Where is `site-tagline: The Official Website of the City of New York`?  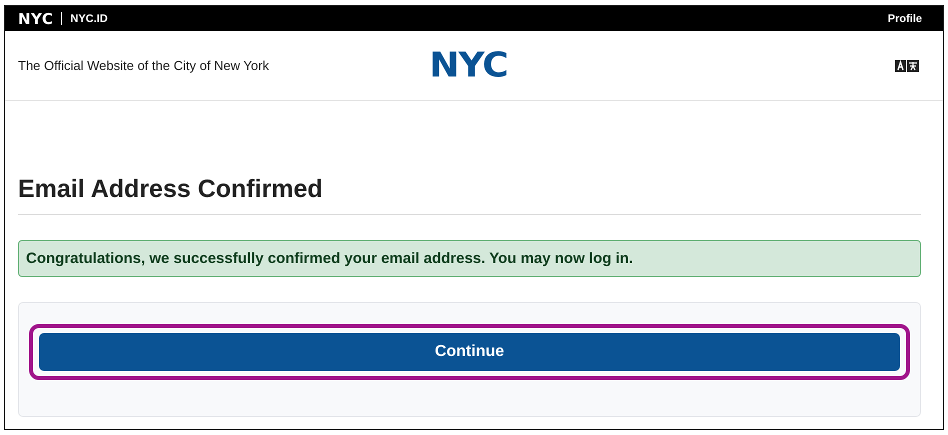 site-tagline: The Official Website of the City of New York is located at coordinates (144, 65).